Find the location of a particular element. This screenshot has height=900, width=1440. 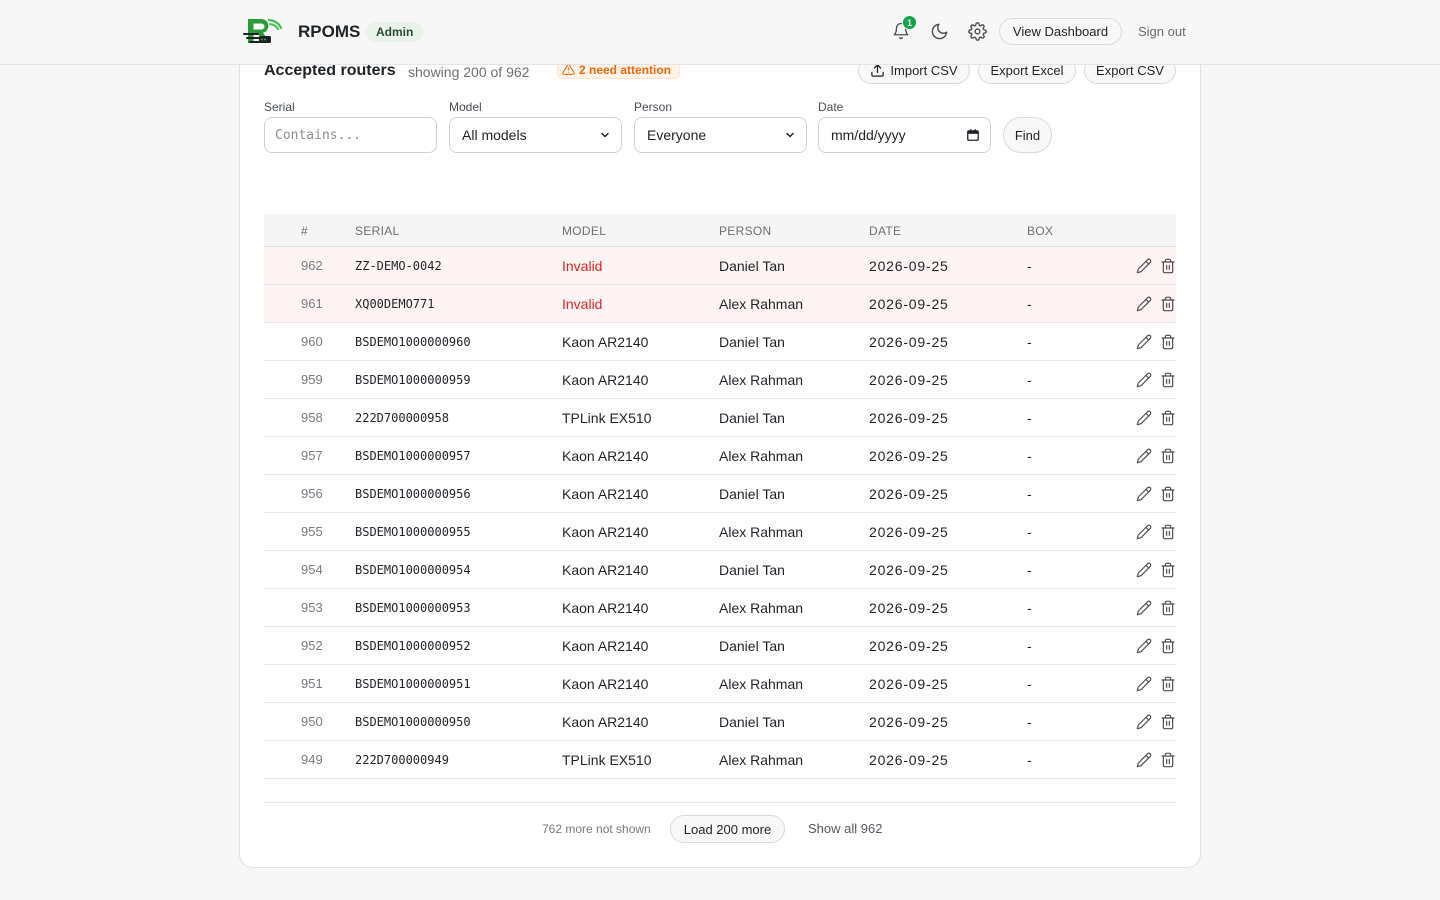

column-header-serial: SERIAL is located at coordinates (377, 231).